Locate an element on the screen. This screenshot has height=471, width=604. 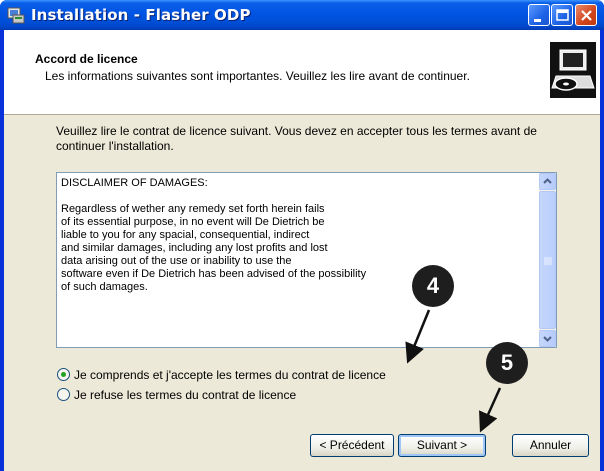
annotation-arrows is located at coordinates (453, 371).